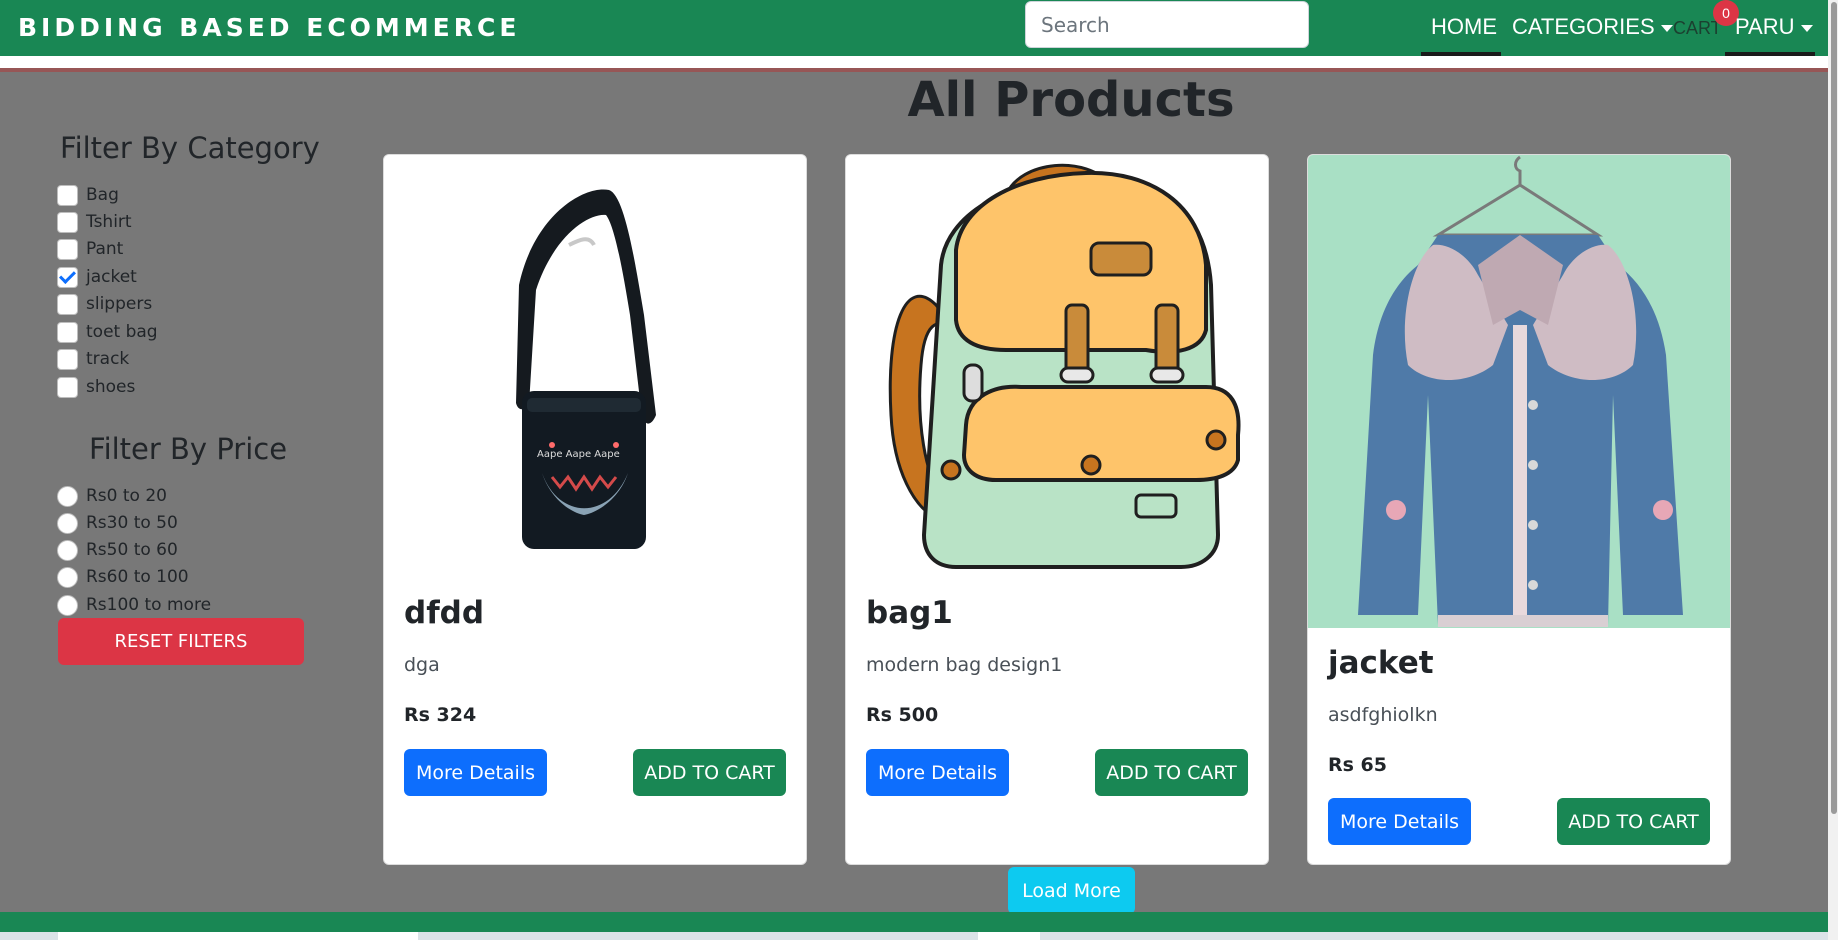 Image resolution: width=1838 pixels, height=940 pixels. I want to click on shoulder-bag-image: Aape Aape Aape, so click(595, 365).